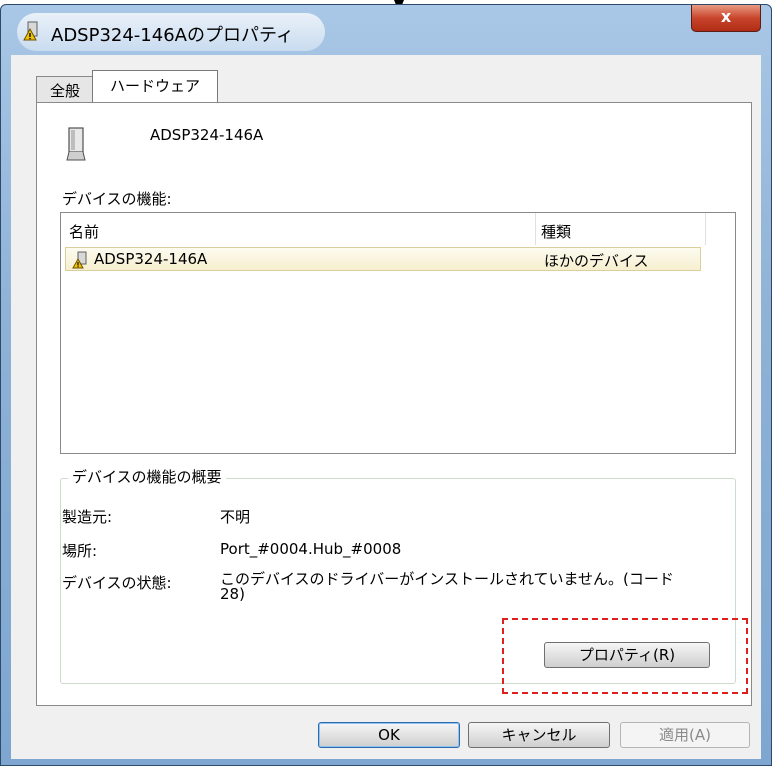 The height and width of the screenshot is (767, 772). I want to click on apply-button: 適用(A), so click(685, 735).